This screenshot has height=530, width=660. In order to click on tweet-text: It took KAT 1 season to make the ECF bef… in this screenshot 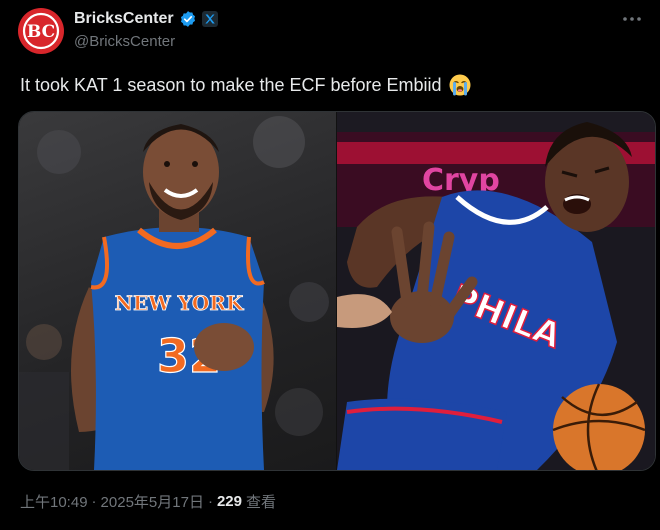, I will do `click(231, 85)`.